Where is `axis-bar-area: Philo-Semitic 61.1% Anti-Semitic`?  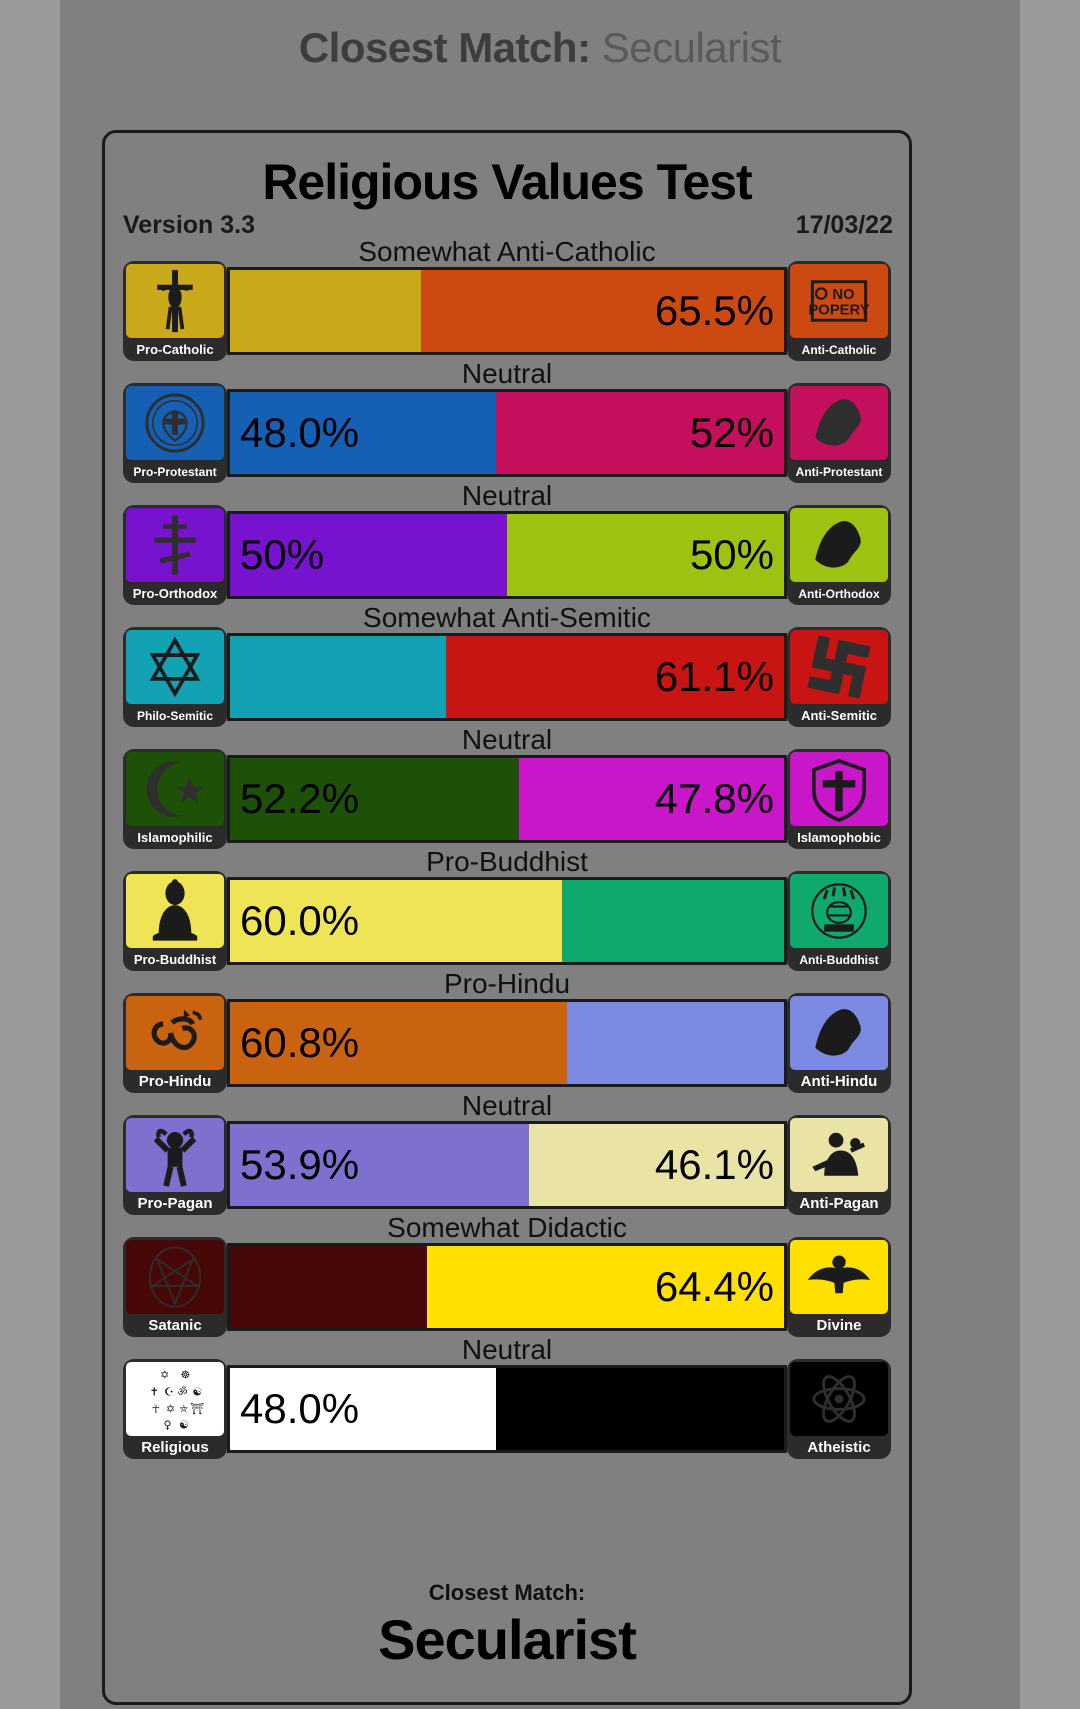
axis-bar-area: Philo-Semitic 61.1% Anti-Semitic is located at coordinates (507, 677).